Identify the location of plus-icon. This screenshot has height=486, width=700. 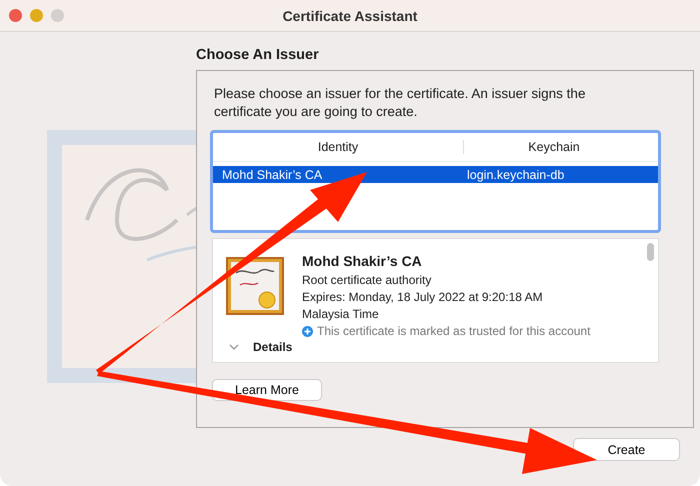
(307, 331).